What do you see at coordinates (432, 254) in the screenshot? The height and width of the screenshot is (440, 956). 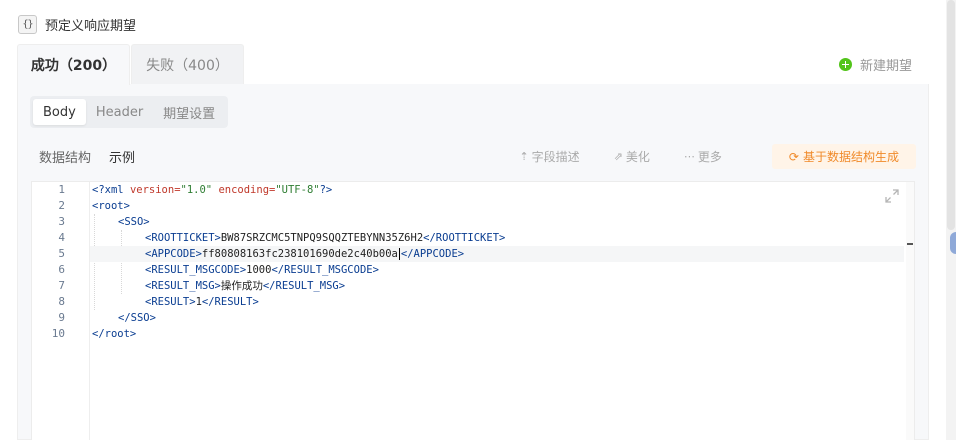 I see `xml-tag: </APPCODE>` at bounding box center [432, 254].